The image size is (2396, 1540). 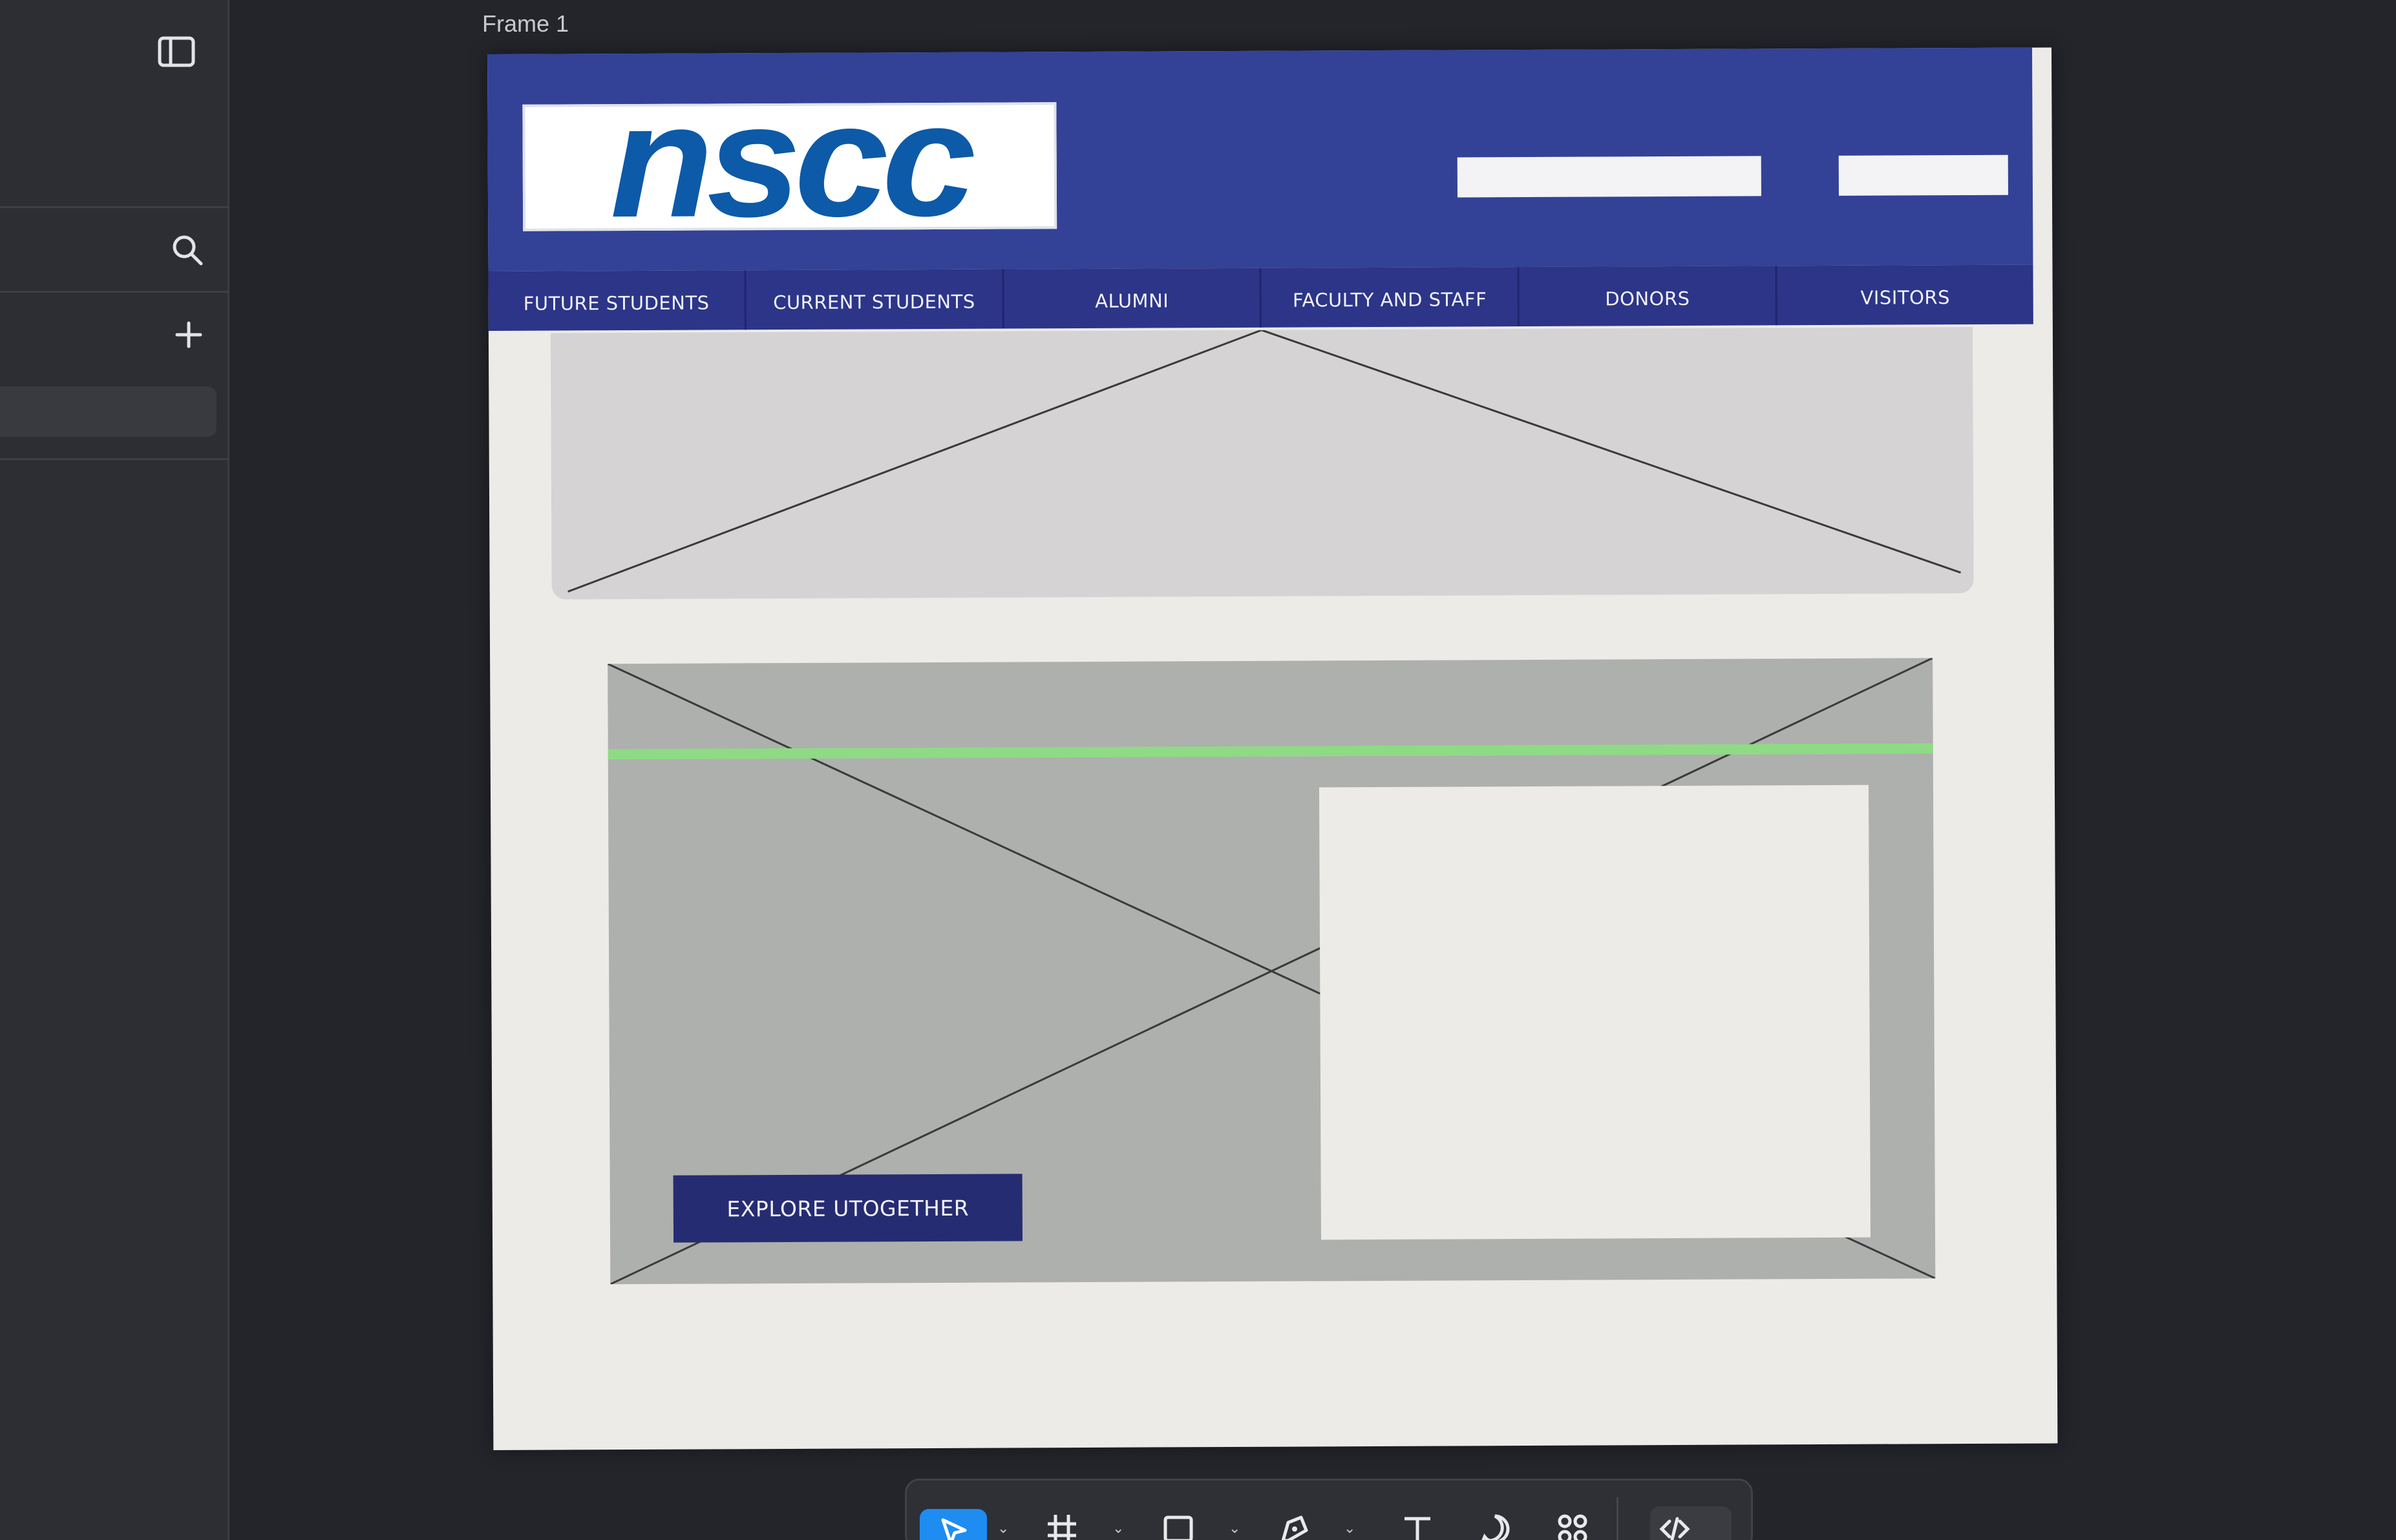 What do you see at coordinates (114, 251) in the screenshot?
I see `sidebar-search-row` at bounding box center [114, 251].